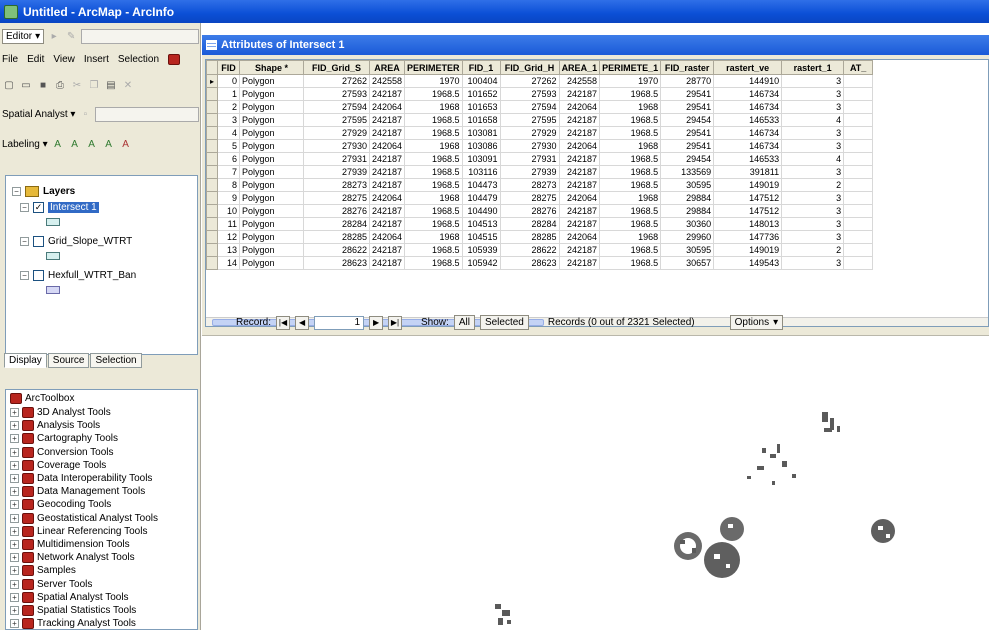  Describe the element at coordinates (579, 81) in the screenshot. I see `table-cell: 242558` at that location.